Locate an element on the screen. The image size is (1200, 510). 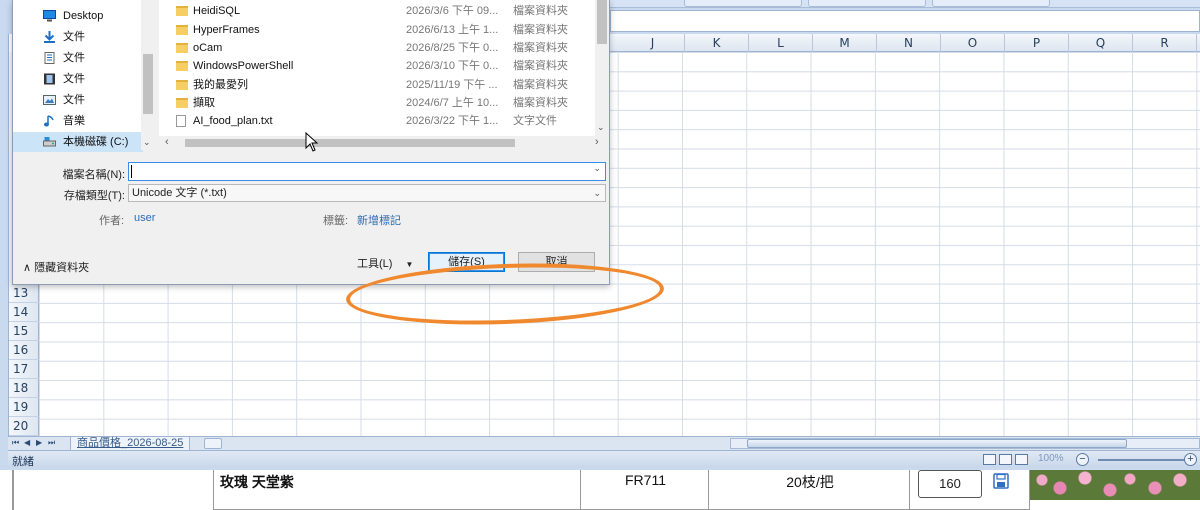
list-item: 我的最愛列 2025/11/19 下午 ... 檔案資料夾 is located at coordinates (377, 85).